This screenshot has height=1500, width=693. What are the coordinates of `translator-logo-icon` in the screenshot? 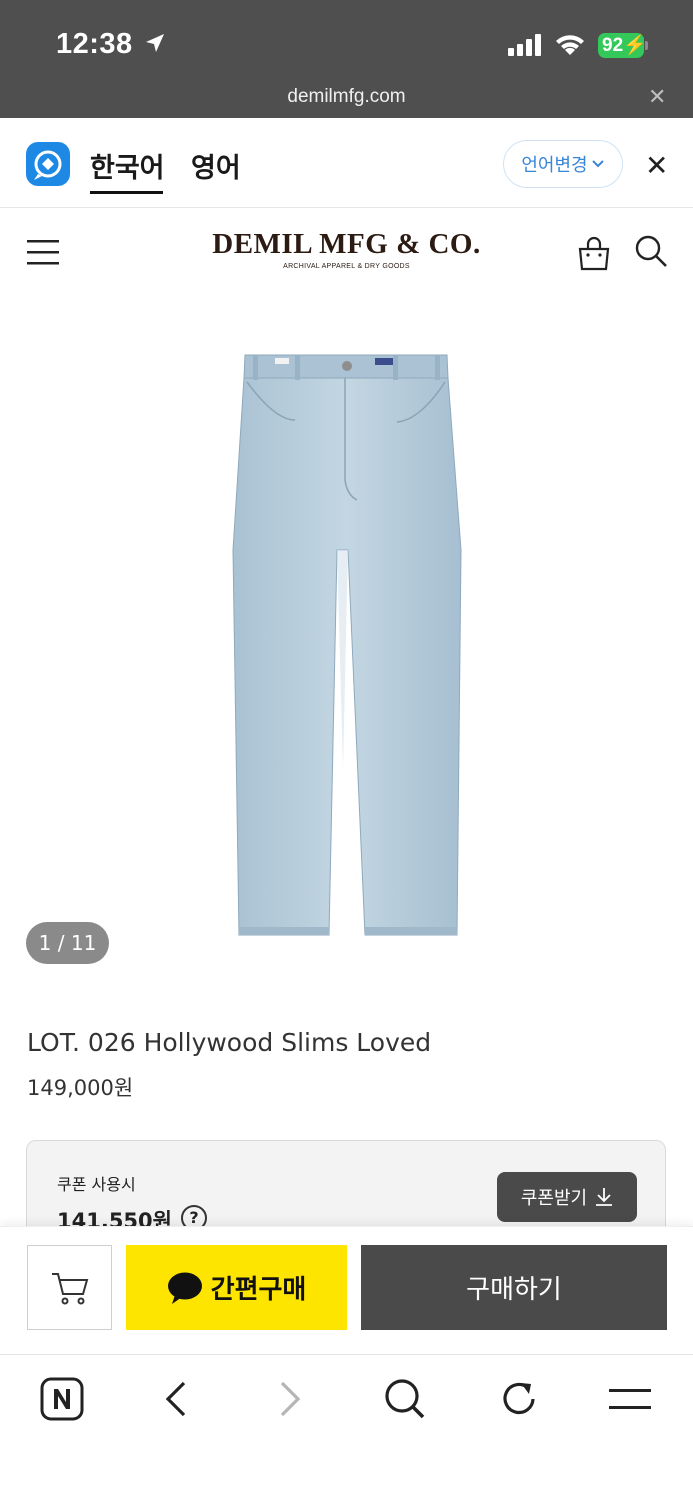 It's located at (48, 164).